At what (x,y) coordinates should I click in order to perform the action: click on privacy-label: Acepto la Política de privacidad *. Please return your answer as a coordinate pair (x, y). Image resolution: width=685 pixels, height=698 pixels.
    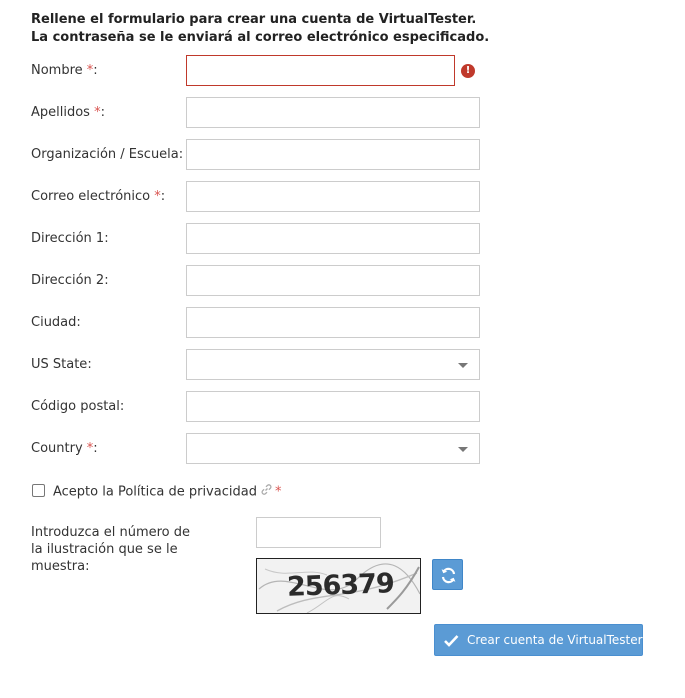
    Looking at the image, I should click on (167, 492).